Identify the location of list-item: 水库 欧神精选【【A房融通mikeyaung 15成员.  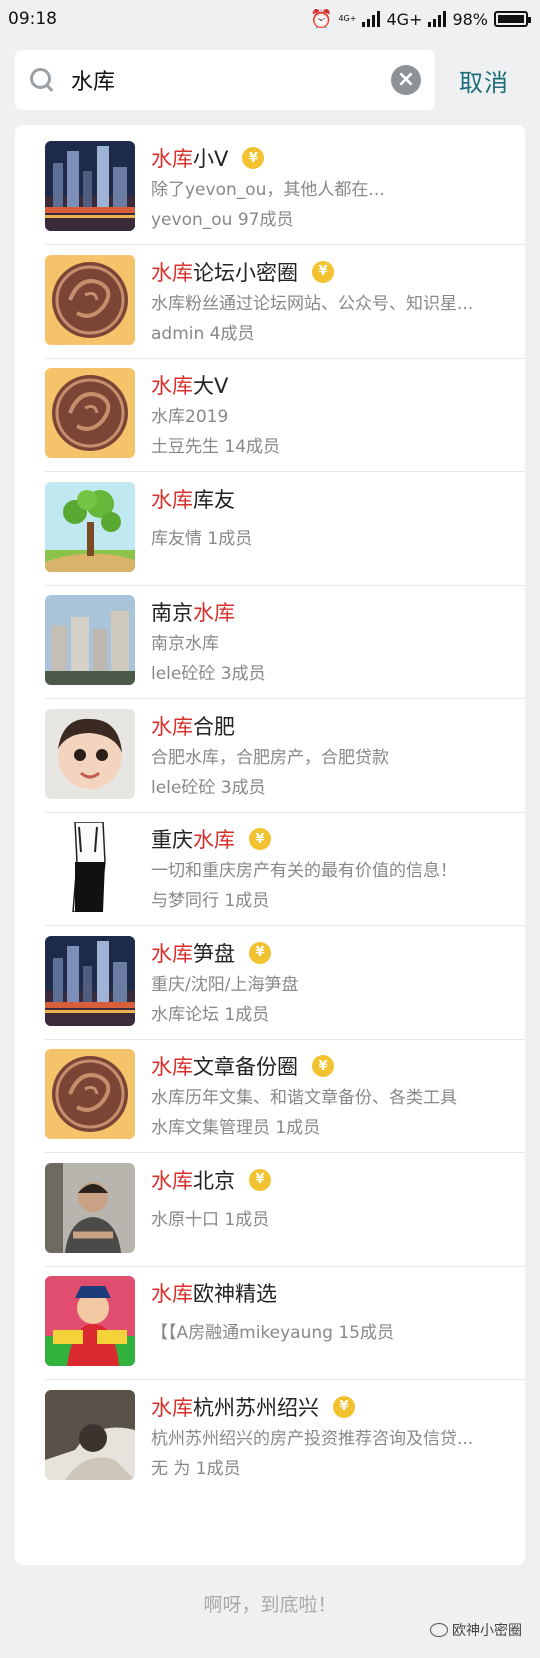
(270, 1320).